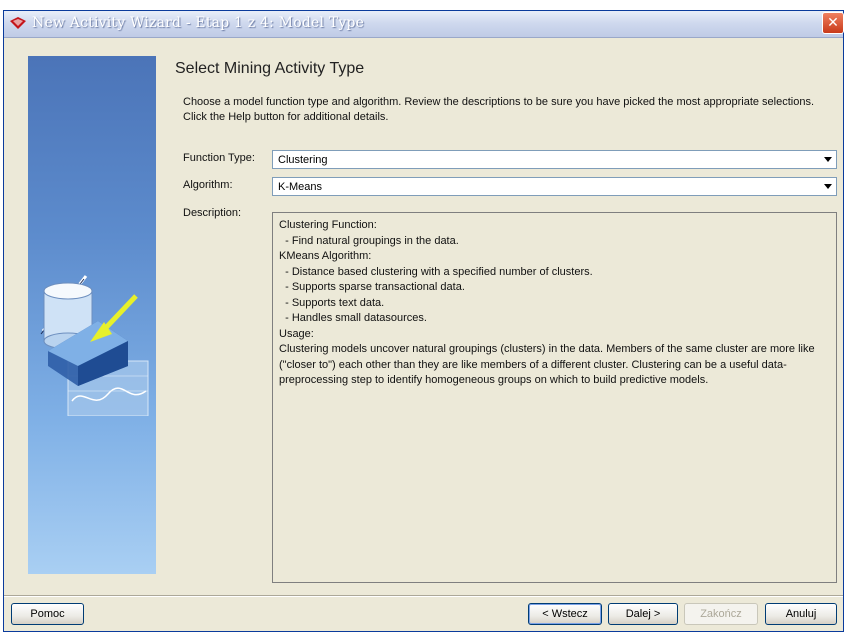 This screenshot has height=632, width=844. What do you see at coordinates (643, 614) in the screenshot?
I see `next-button: Dalej >` at bounding box center [643, 614].